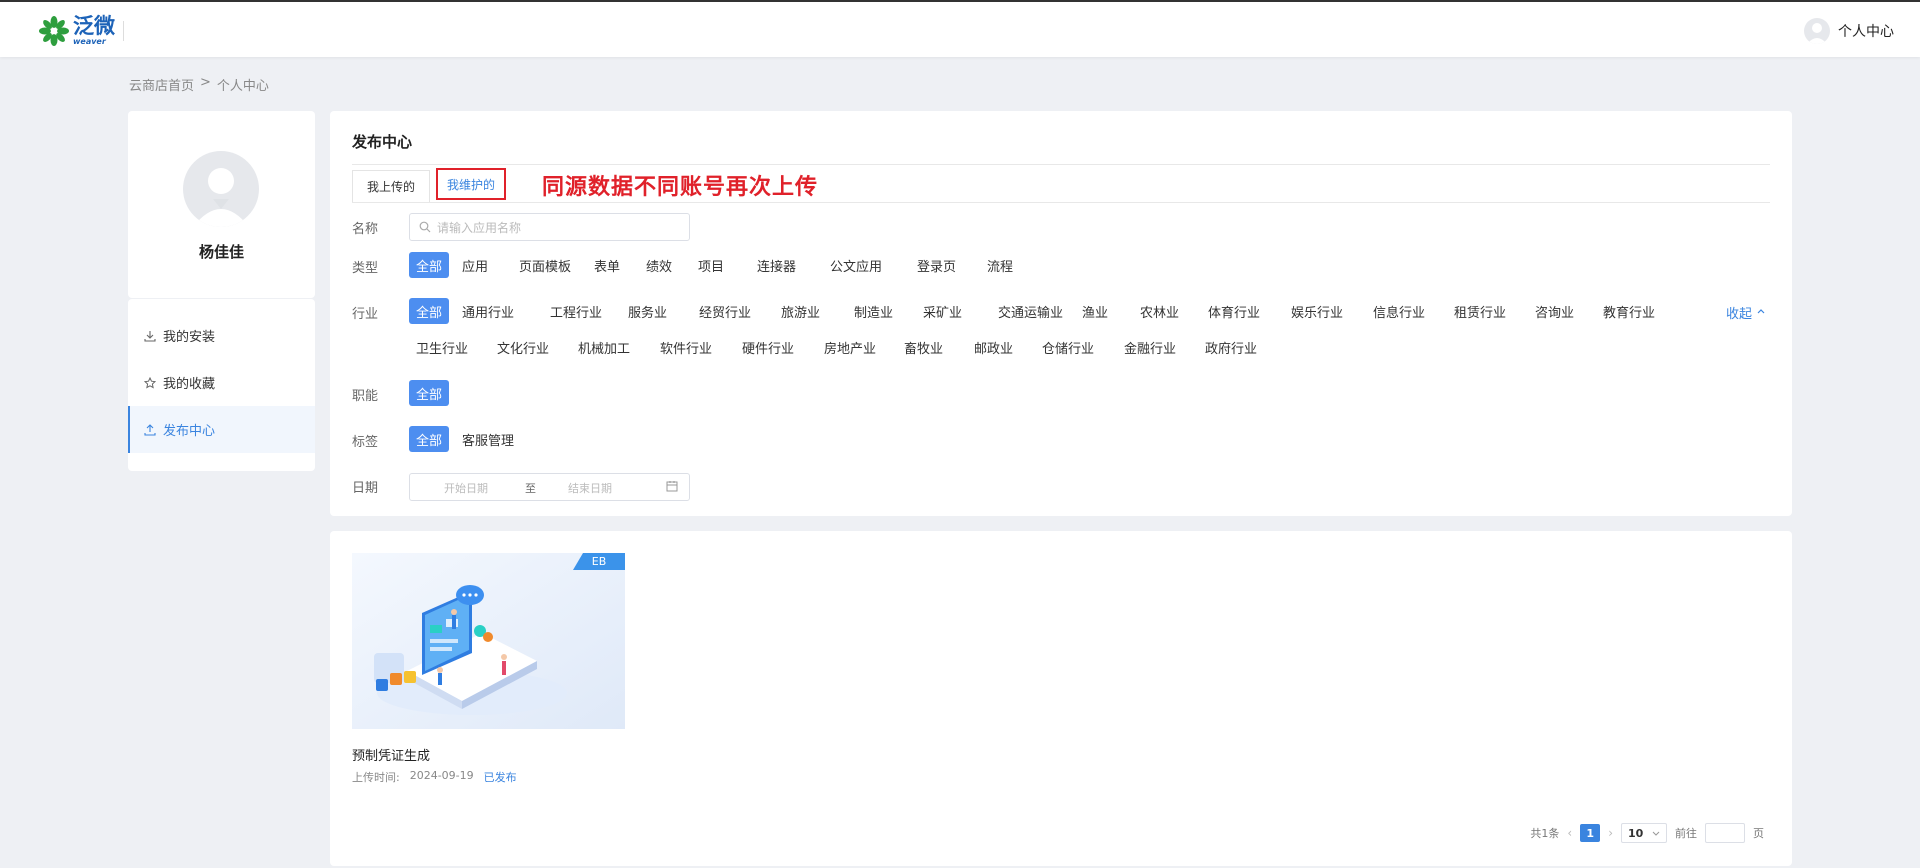  Describe the element at coordinates (221, 382) in the screenshot. I see `sidebar-item-my-favorites: 我的收藏` at that location.